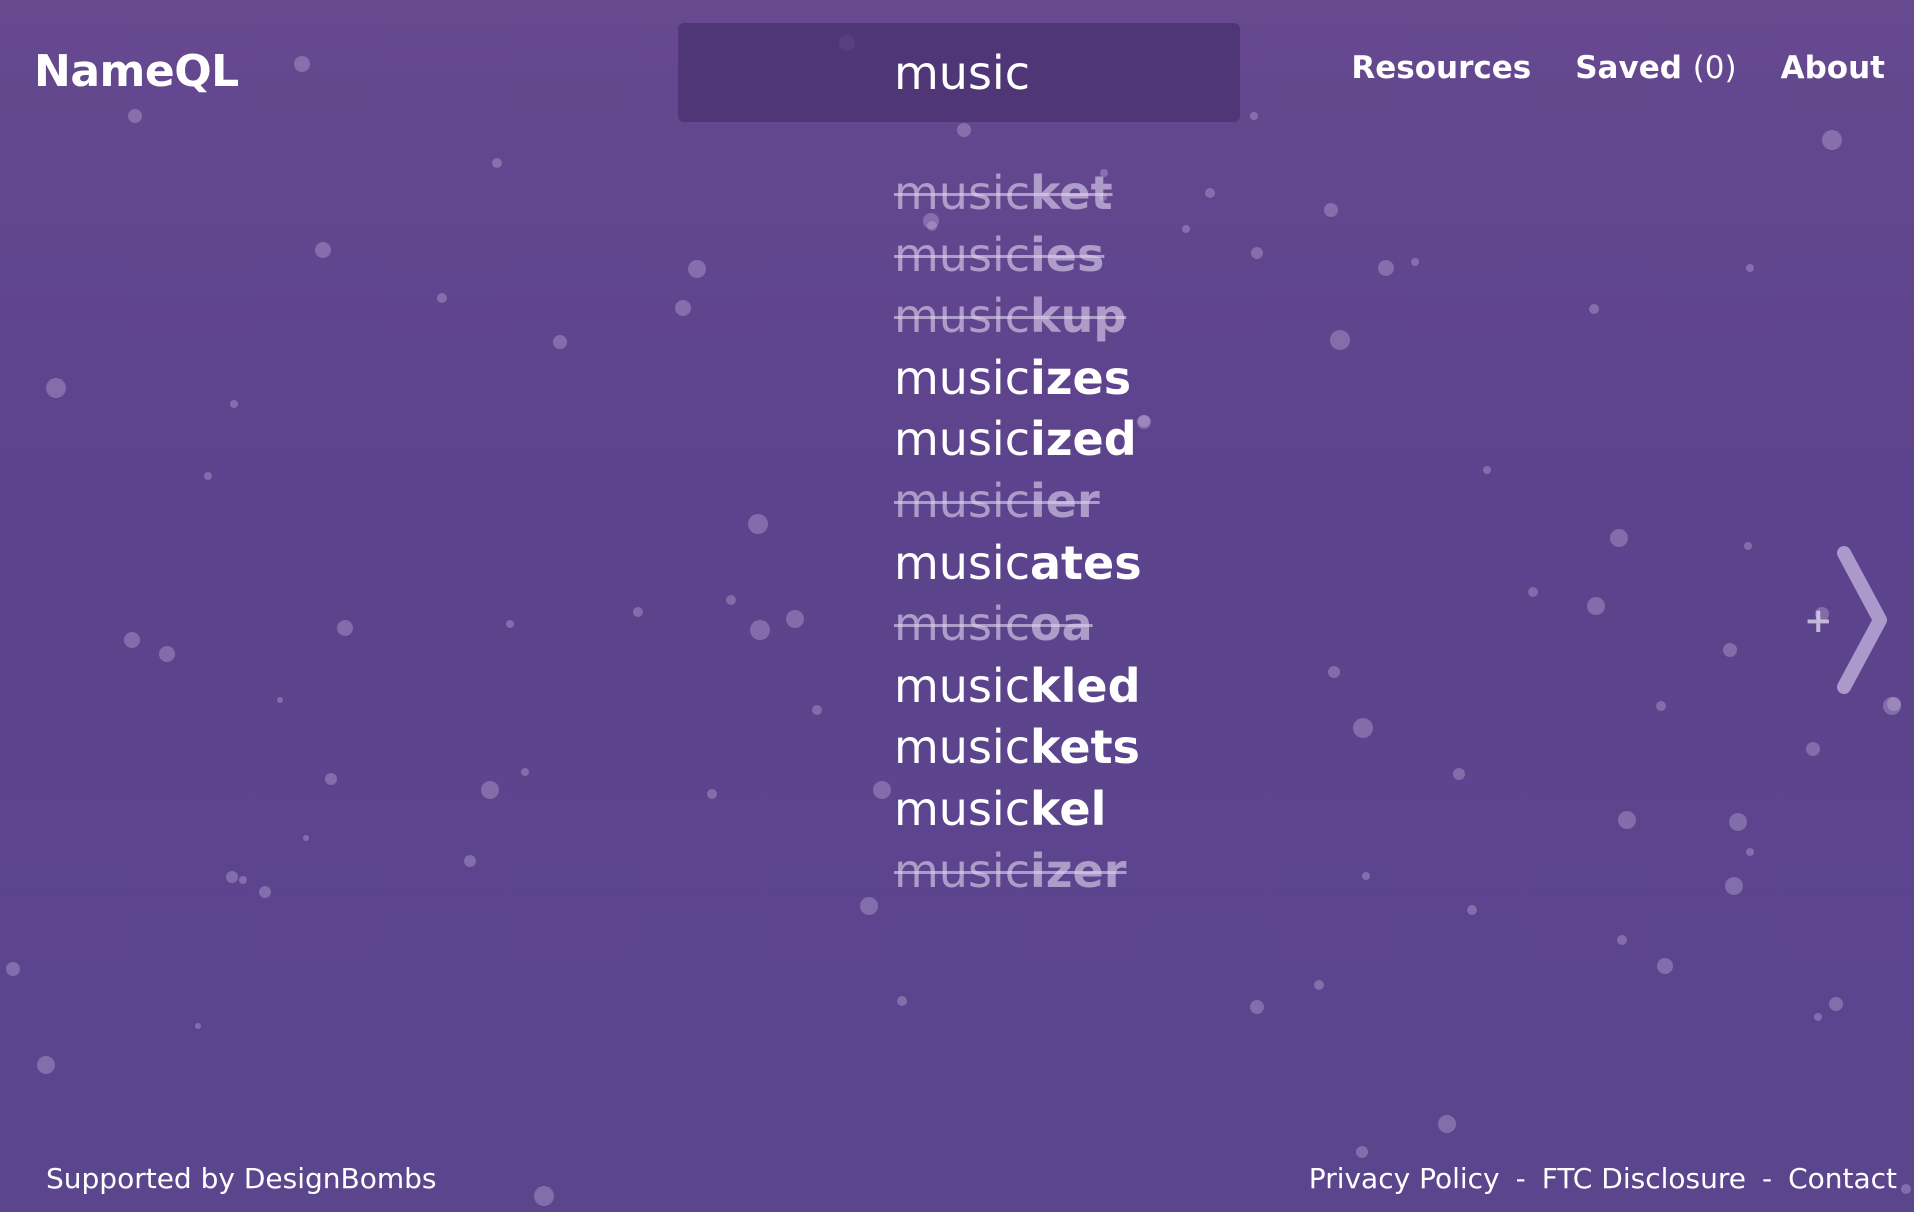 The image size is (1914, 1212). What do you see at coordinates (1644, 1178) in the screenshot?
I see `footer-ftc-disclosure: FTC Disclosure` at bounding box center [1644, 1178].